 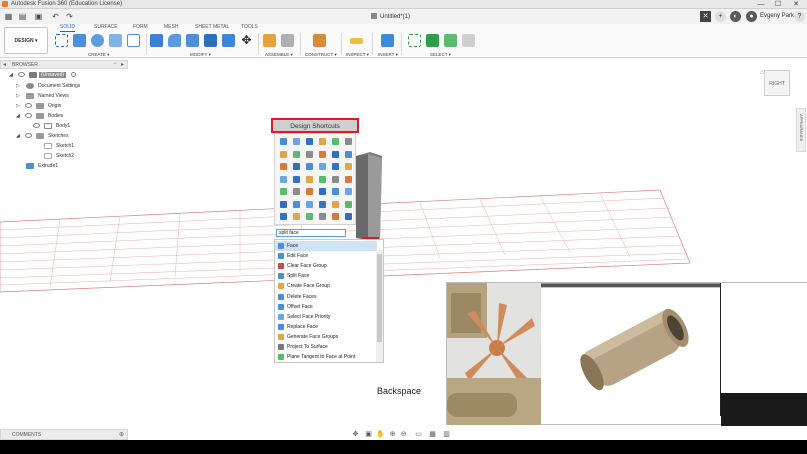 I want to click on save-icon: ▣, so click(x=38, y=16).